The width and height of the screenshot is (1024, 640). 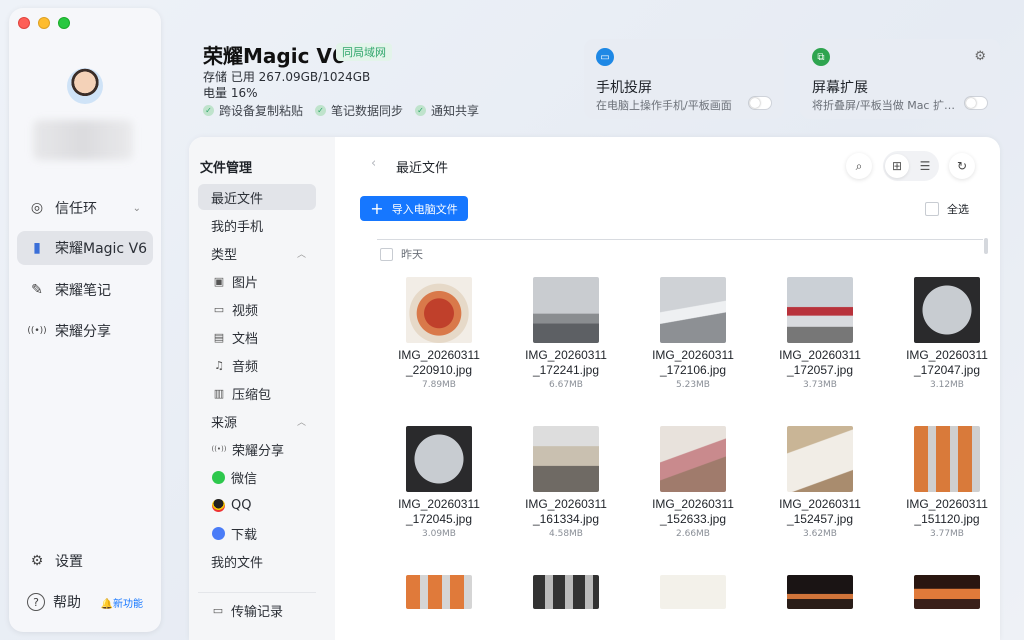 What do you see at coordinates (44, 23) in the screenshot?
I see `minimize-window-button` at bounding box center [44, 23].